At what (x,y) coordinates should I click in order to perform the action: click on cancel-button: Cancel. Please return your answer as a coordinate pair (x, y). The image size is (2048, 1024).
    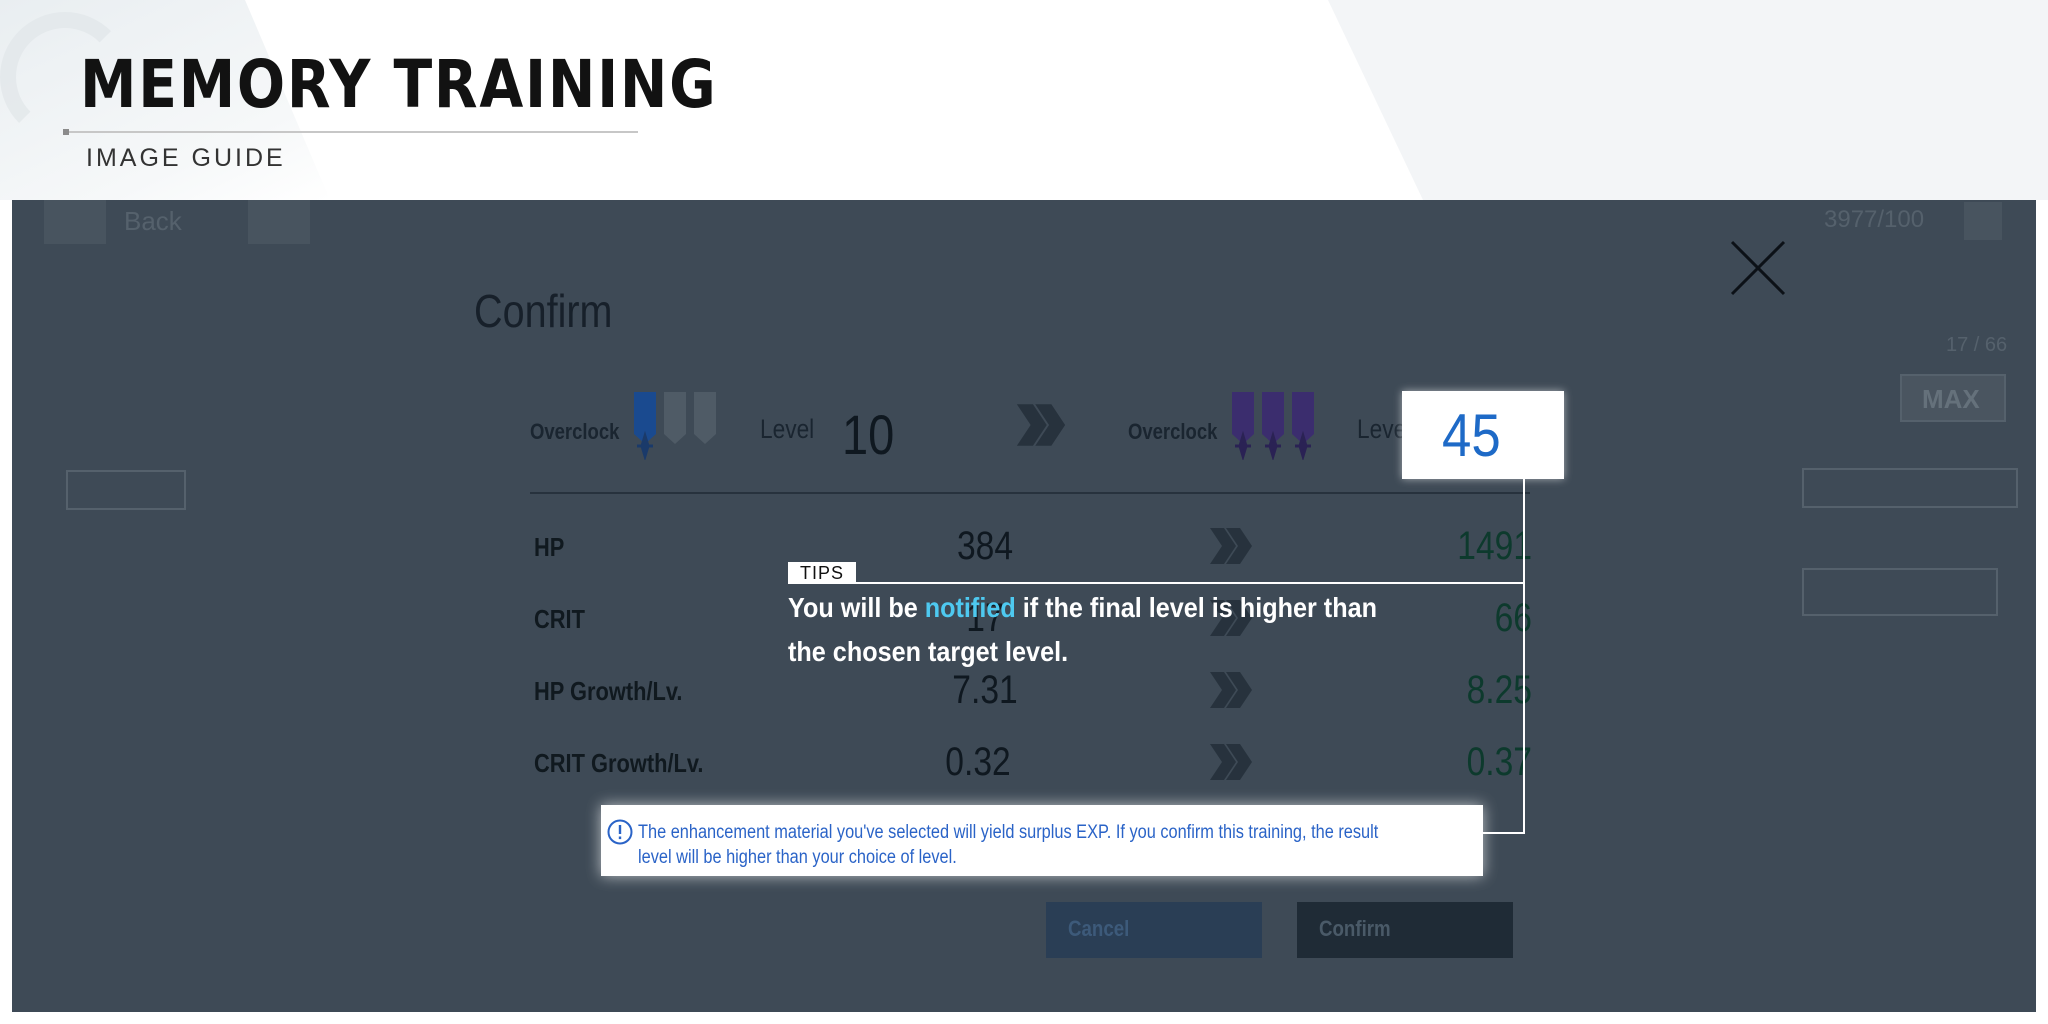
    Looking at the image, I should click on (1154, 930).